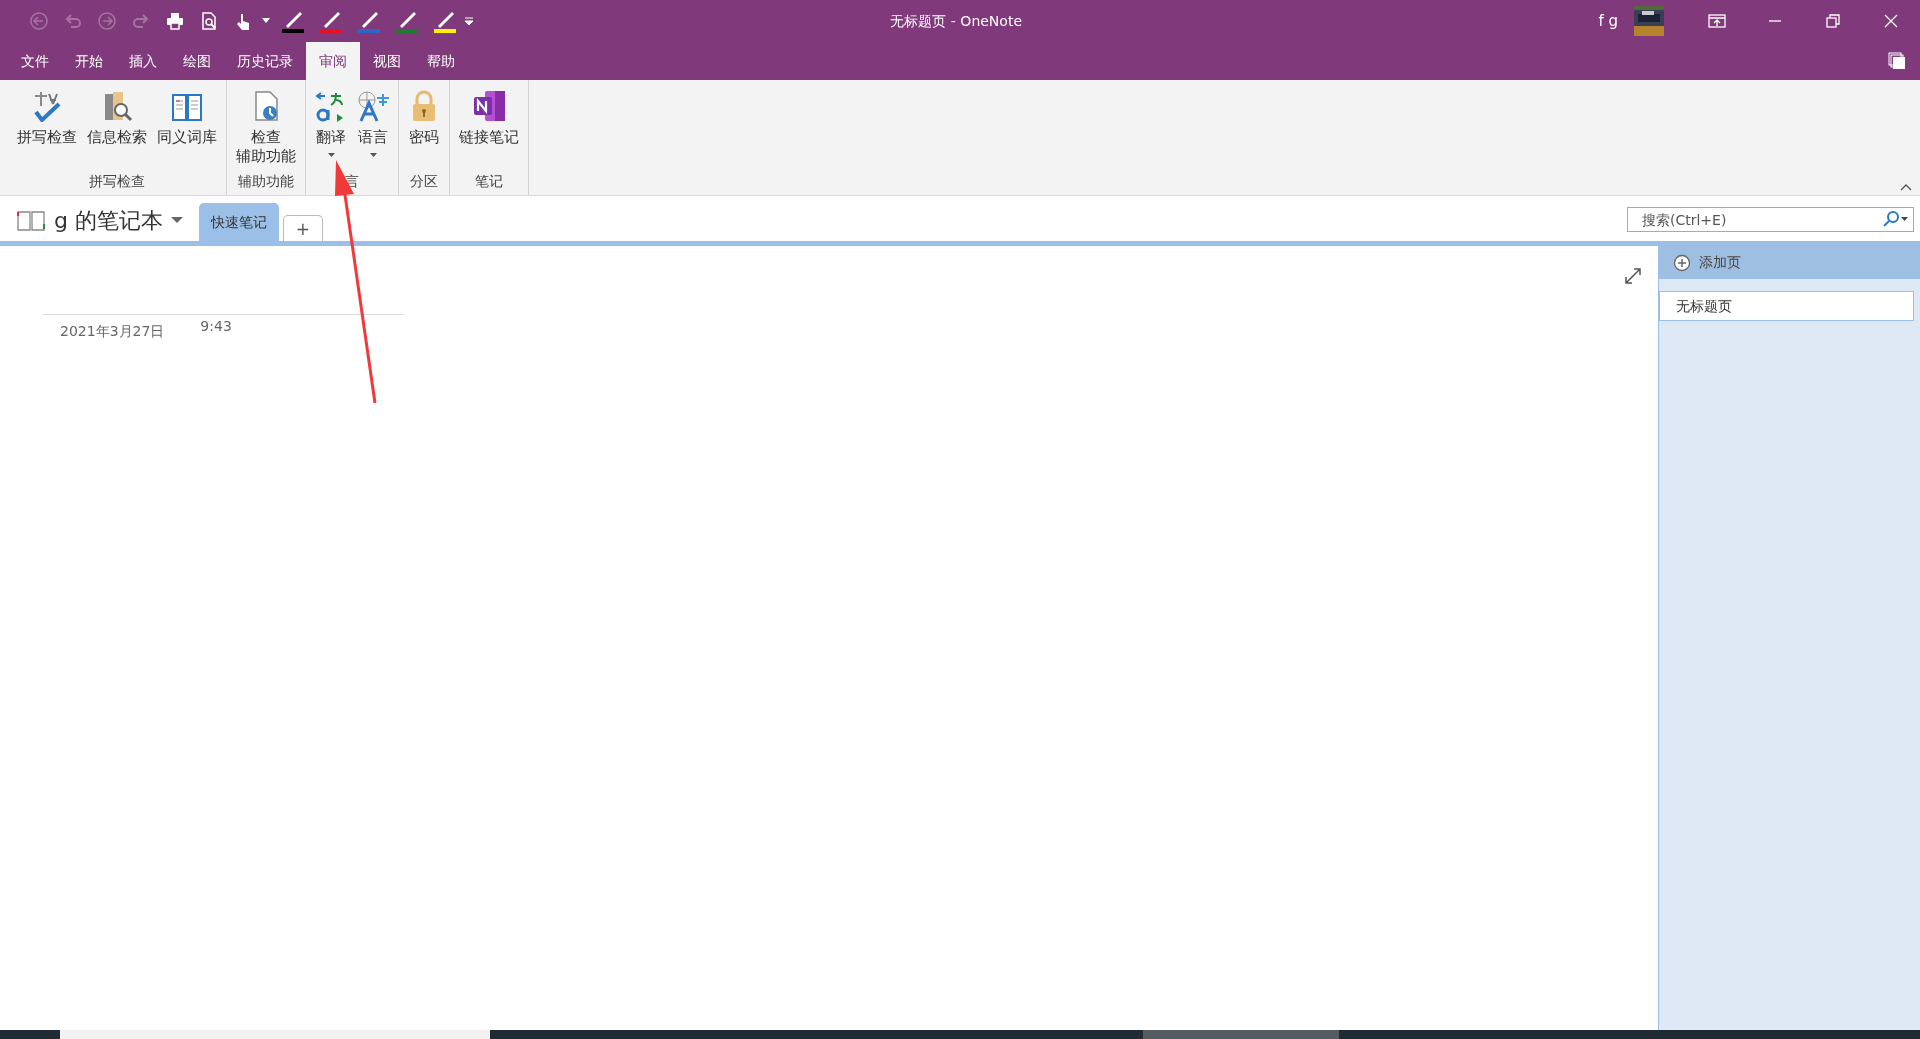  Describe the element at coordinates (1906, 187) in the screenshot. I see `collapse-ribbon-icon` at that location.